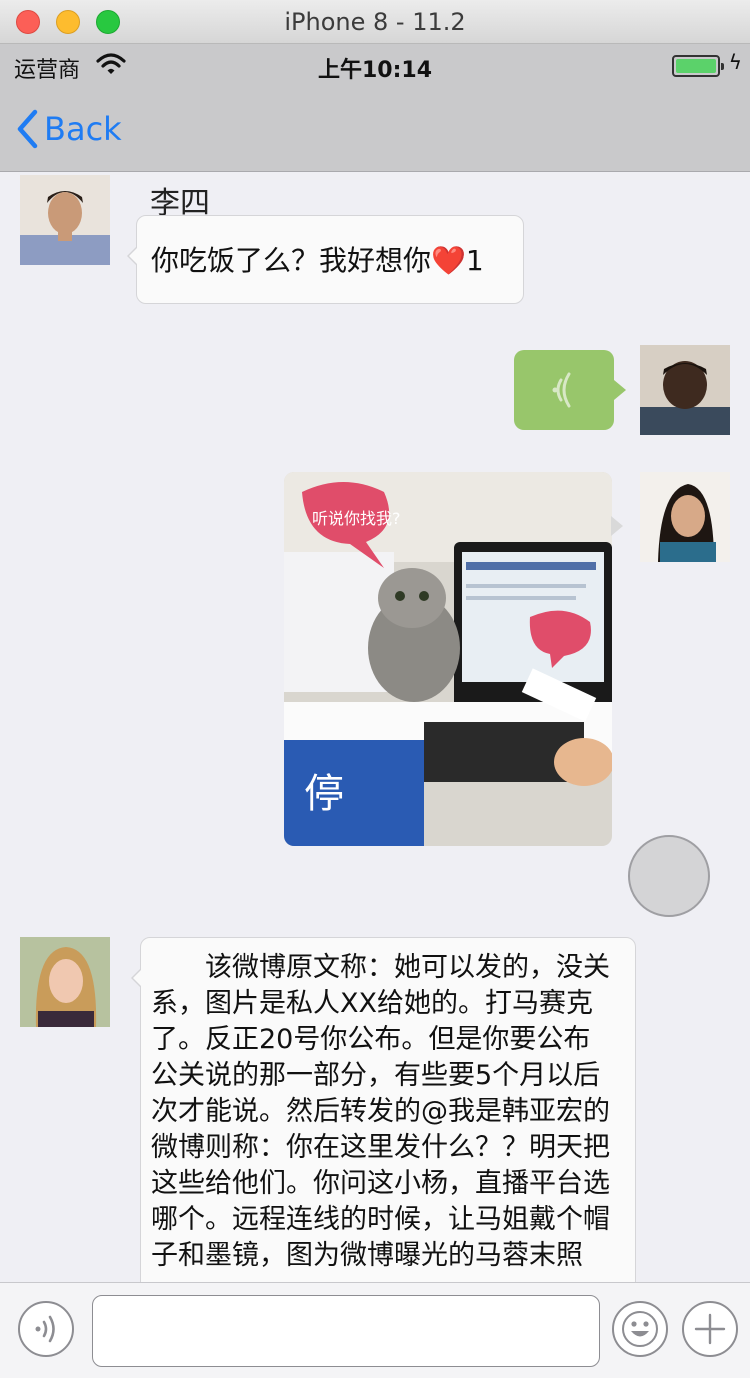 This screenshot has width=750, height=1378. I want to click on image-bubble-tail, so click(617, 526).